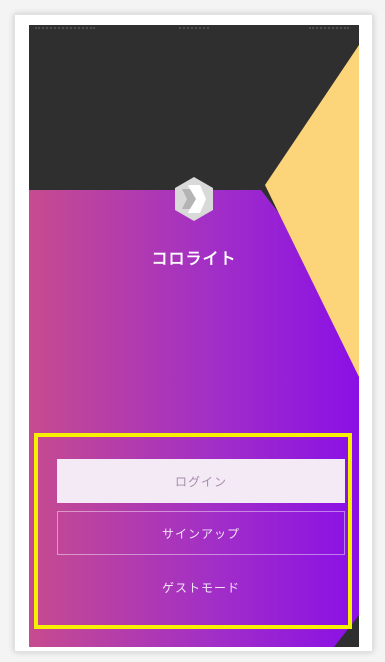 The width and height of the screenshot is (385, 662). Describe the element at coordinates (329, 29) in the screenshot. I see `status-bar-right` at that location.